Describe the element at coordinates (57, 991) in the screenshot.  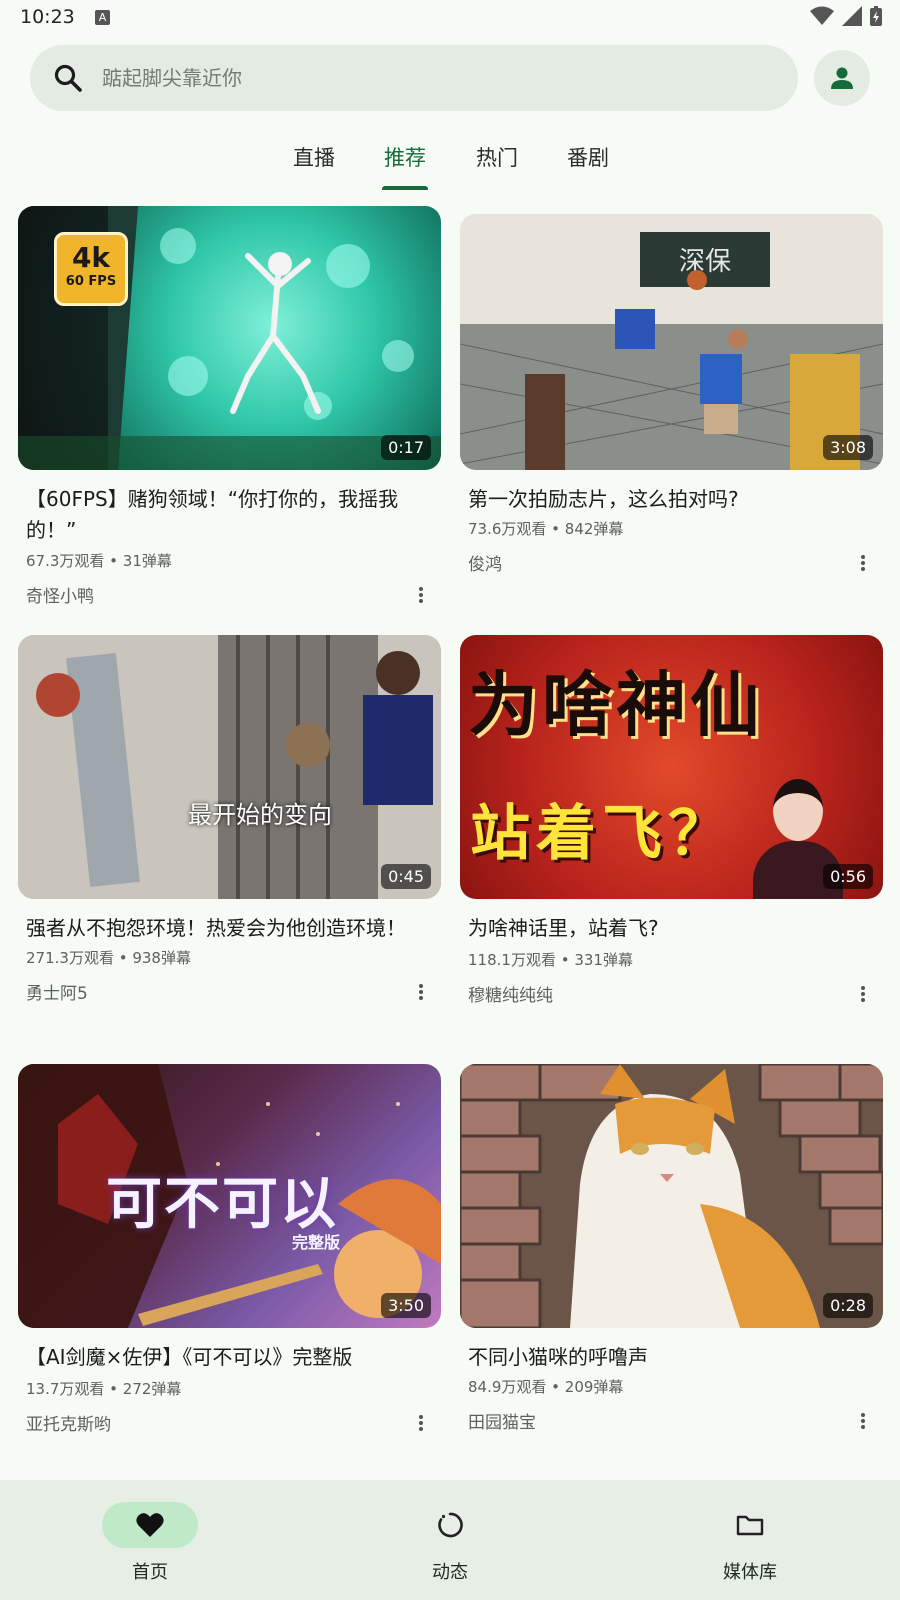
I see `video-author: 勇士阿5` at that location.